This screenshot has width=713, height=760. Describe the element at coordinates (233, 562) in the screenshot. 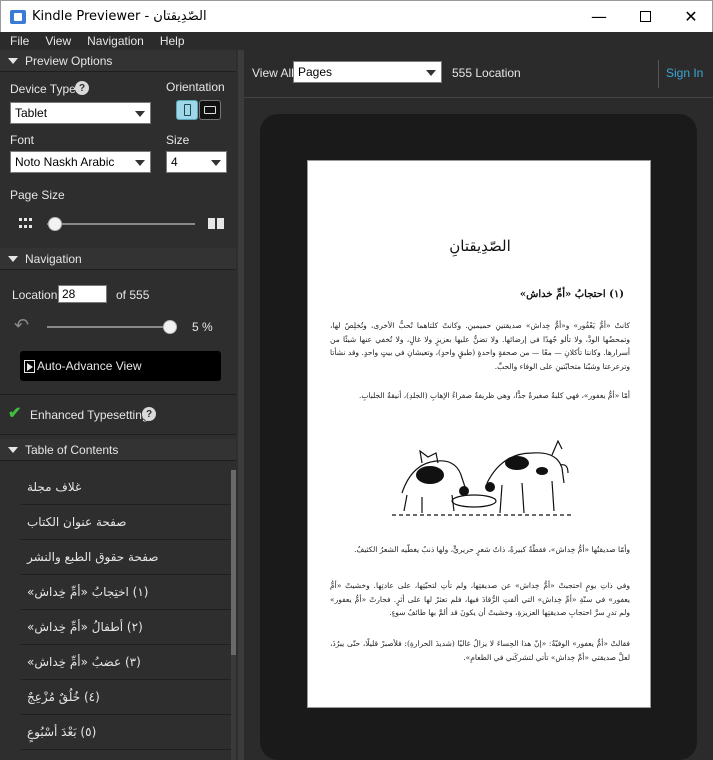

I see `toc-scrollbar-thumb` at that location.